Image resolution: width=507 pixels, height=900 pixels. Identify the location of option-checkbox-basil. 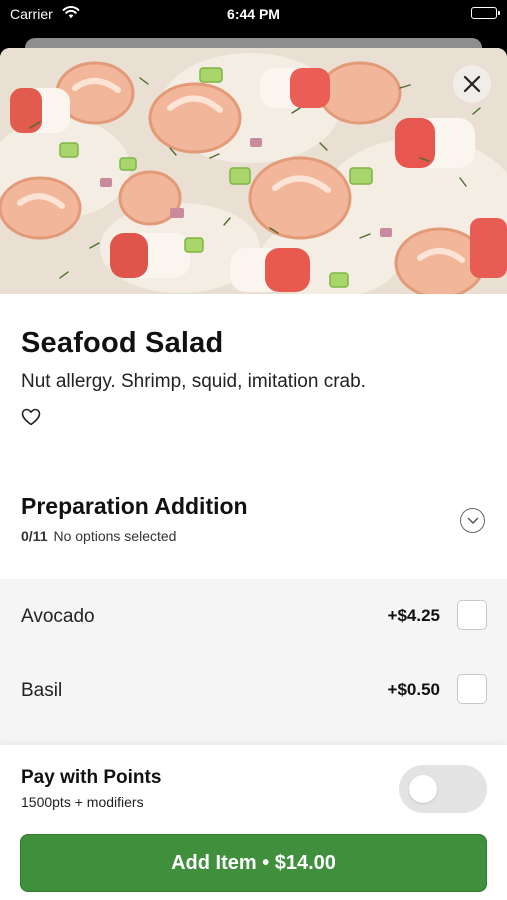
(472, 689).